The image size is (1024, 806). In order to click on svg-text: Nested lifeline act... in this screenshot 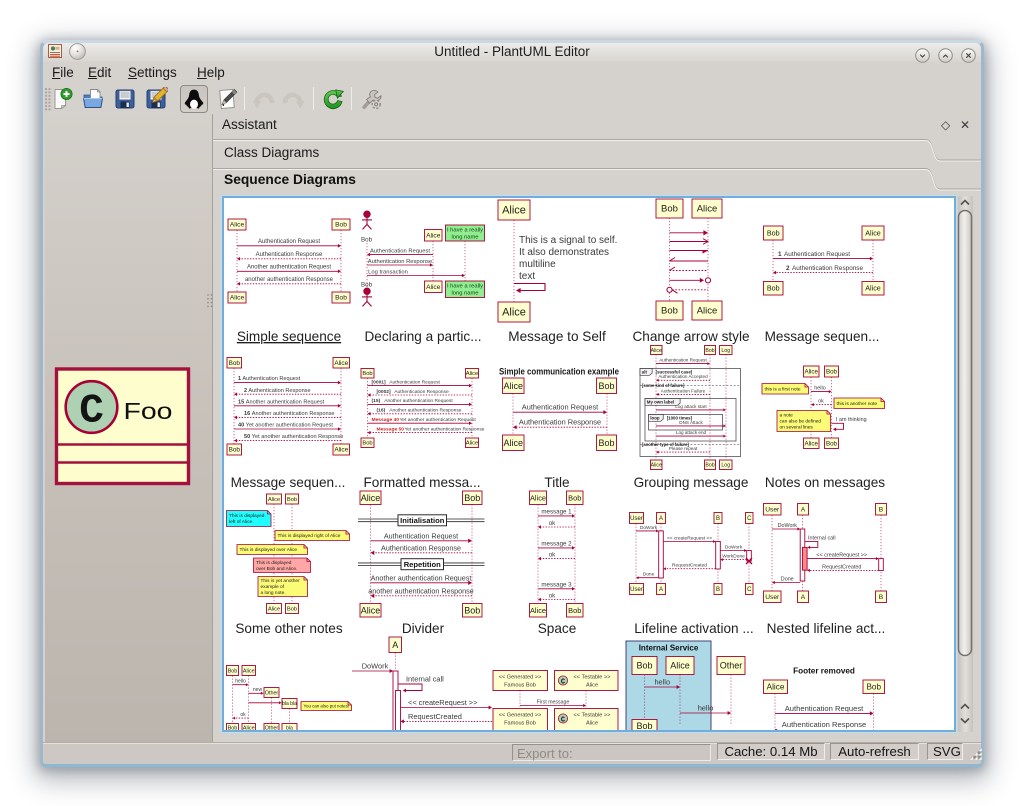, I will do `click(826, 628)`.